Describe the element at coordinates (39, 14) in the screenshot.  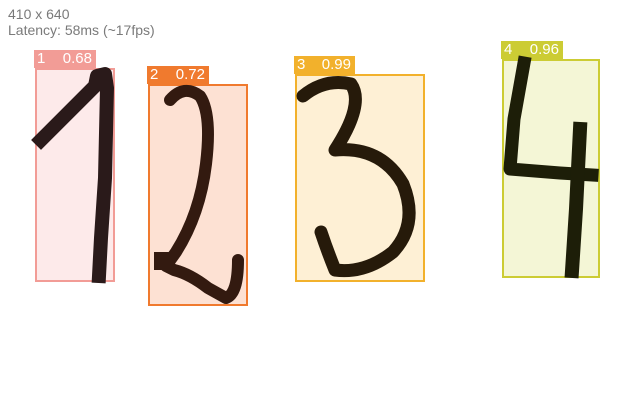
I see `resolution-text: 410 x 640` at that location.